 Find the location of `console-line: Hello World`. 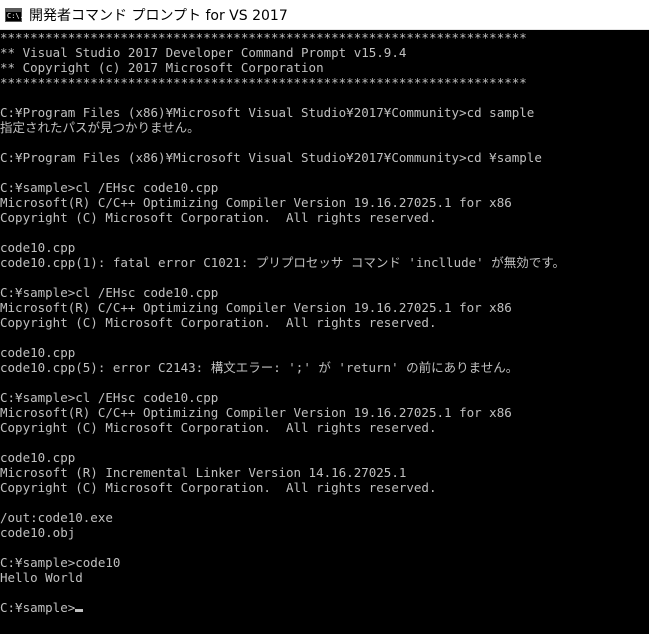

console-line: Hello World is located at coordinates (41, 577).